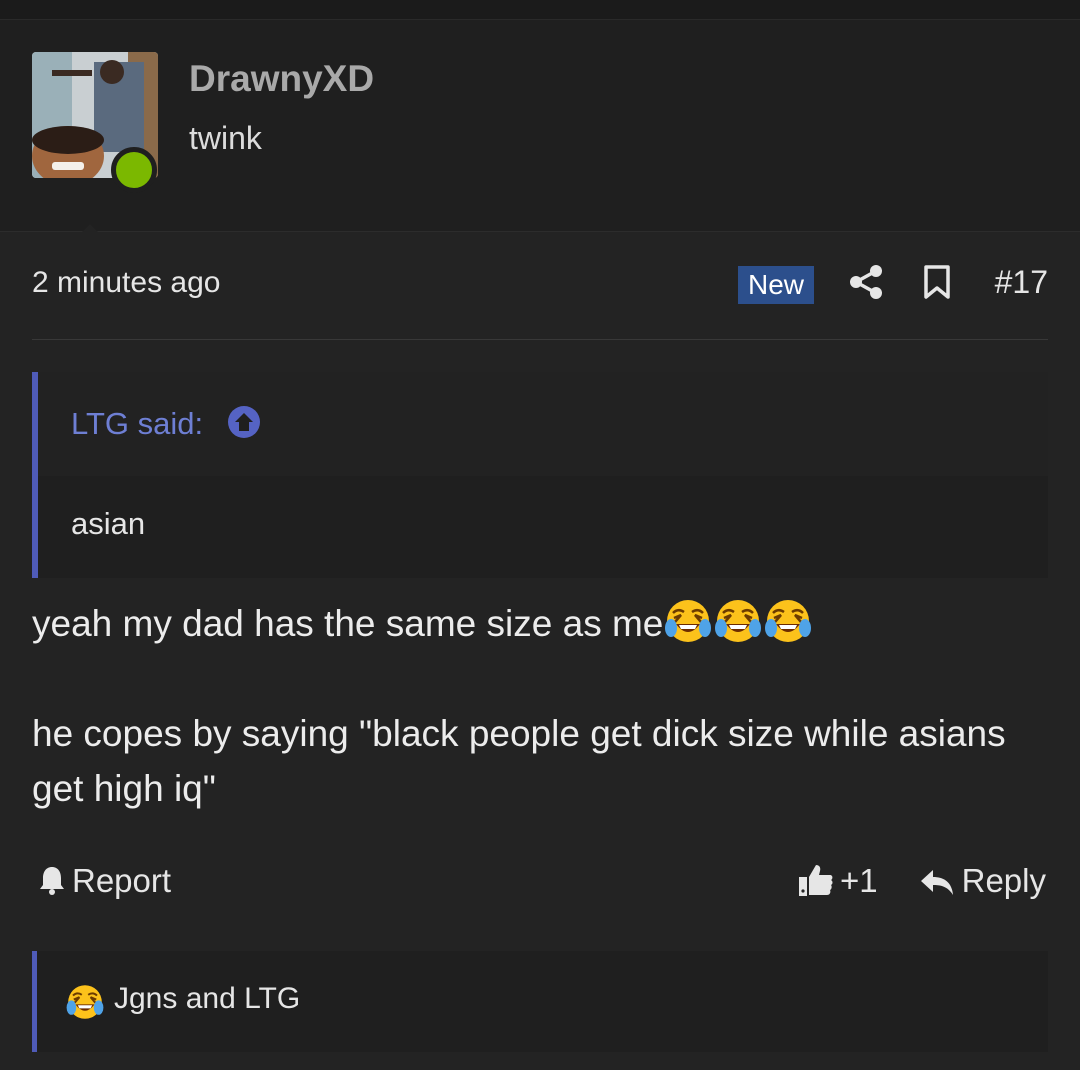  What do you see at coordinates (540, 339) in the screenshot?
I see `meta-divider` at bounding box center [540, 339].